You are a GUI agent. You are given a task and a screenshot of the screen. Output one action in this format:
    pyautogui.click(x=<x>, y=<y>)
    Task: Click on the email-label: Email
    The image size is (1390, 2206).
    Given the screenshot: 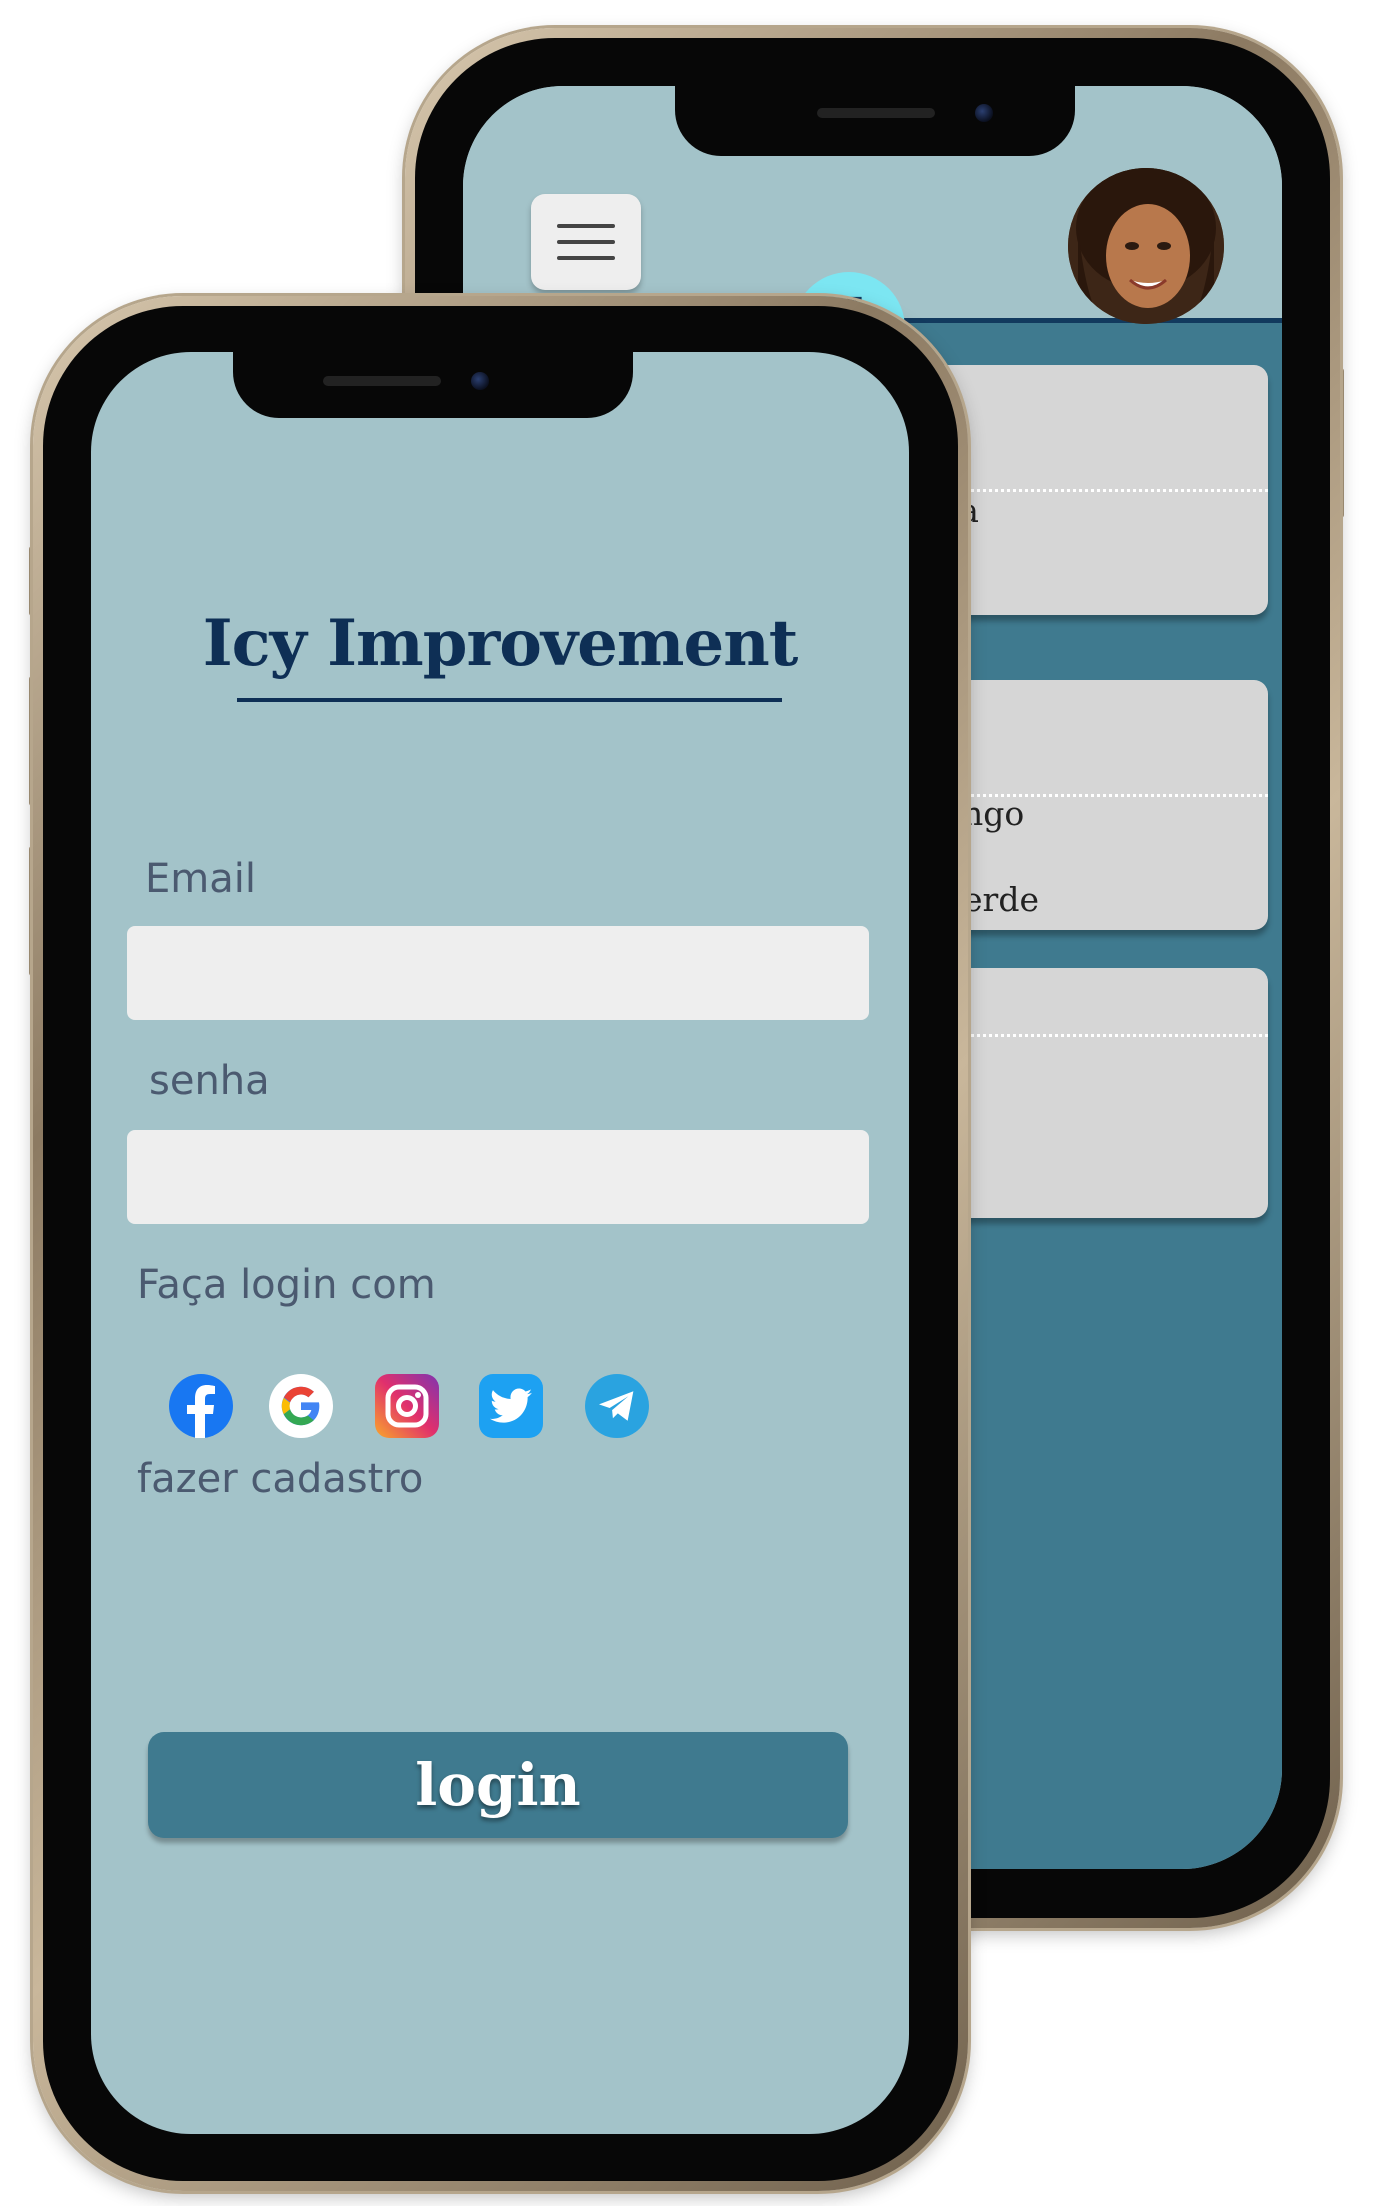 What is the action you would take?
    pyautogui.click(x=200, y=879)
    